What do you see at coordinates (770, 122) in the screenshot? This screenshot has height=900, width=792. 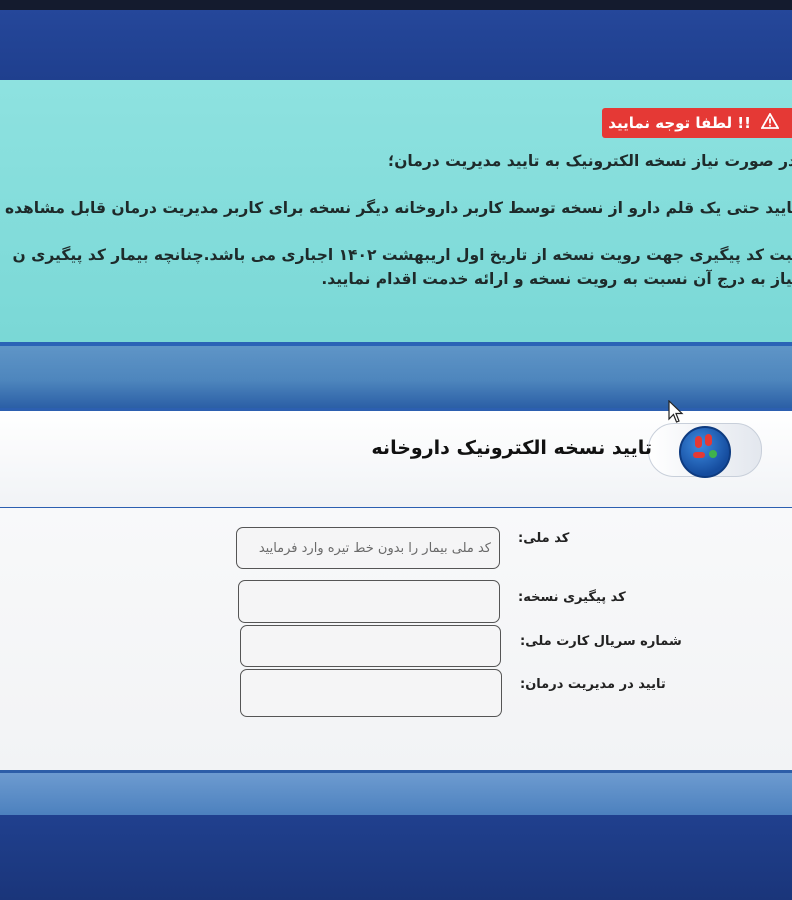 I see `warning-triangle-icon` at bounding box center [770, 122].